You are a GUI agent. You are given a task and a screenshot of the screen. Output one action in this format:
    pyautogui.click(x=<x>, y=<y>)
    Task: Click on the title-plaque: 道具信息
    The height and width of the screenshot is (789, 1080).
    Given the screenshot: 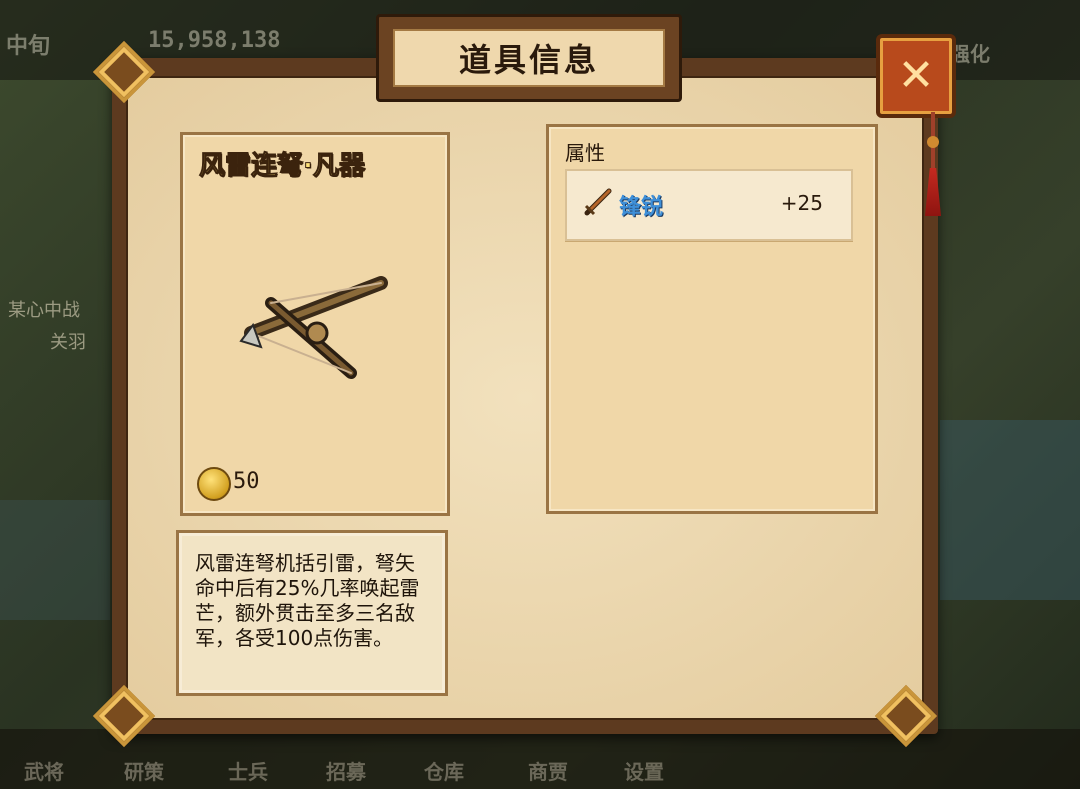 What is the action you would take?
    pyautogui.click(x=529, y=58)
    